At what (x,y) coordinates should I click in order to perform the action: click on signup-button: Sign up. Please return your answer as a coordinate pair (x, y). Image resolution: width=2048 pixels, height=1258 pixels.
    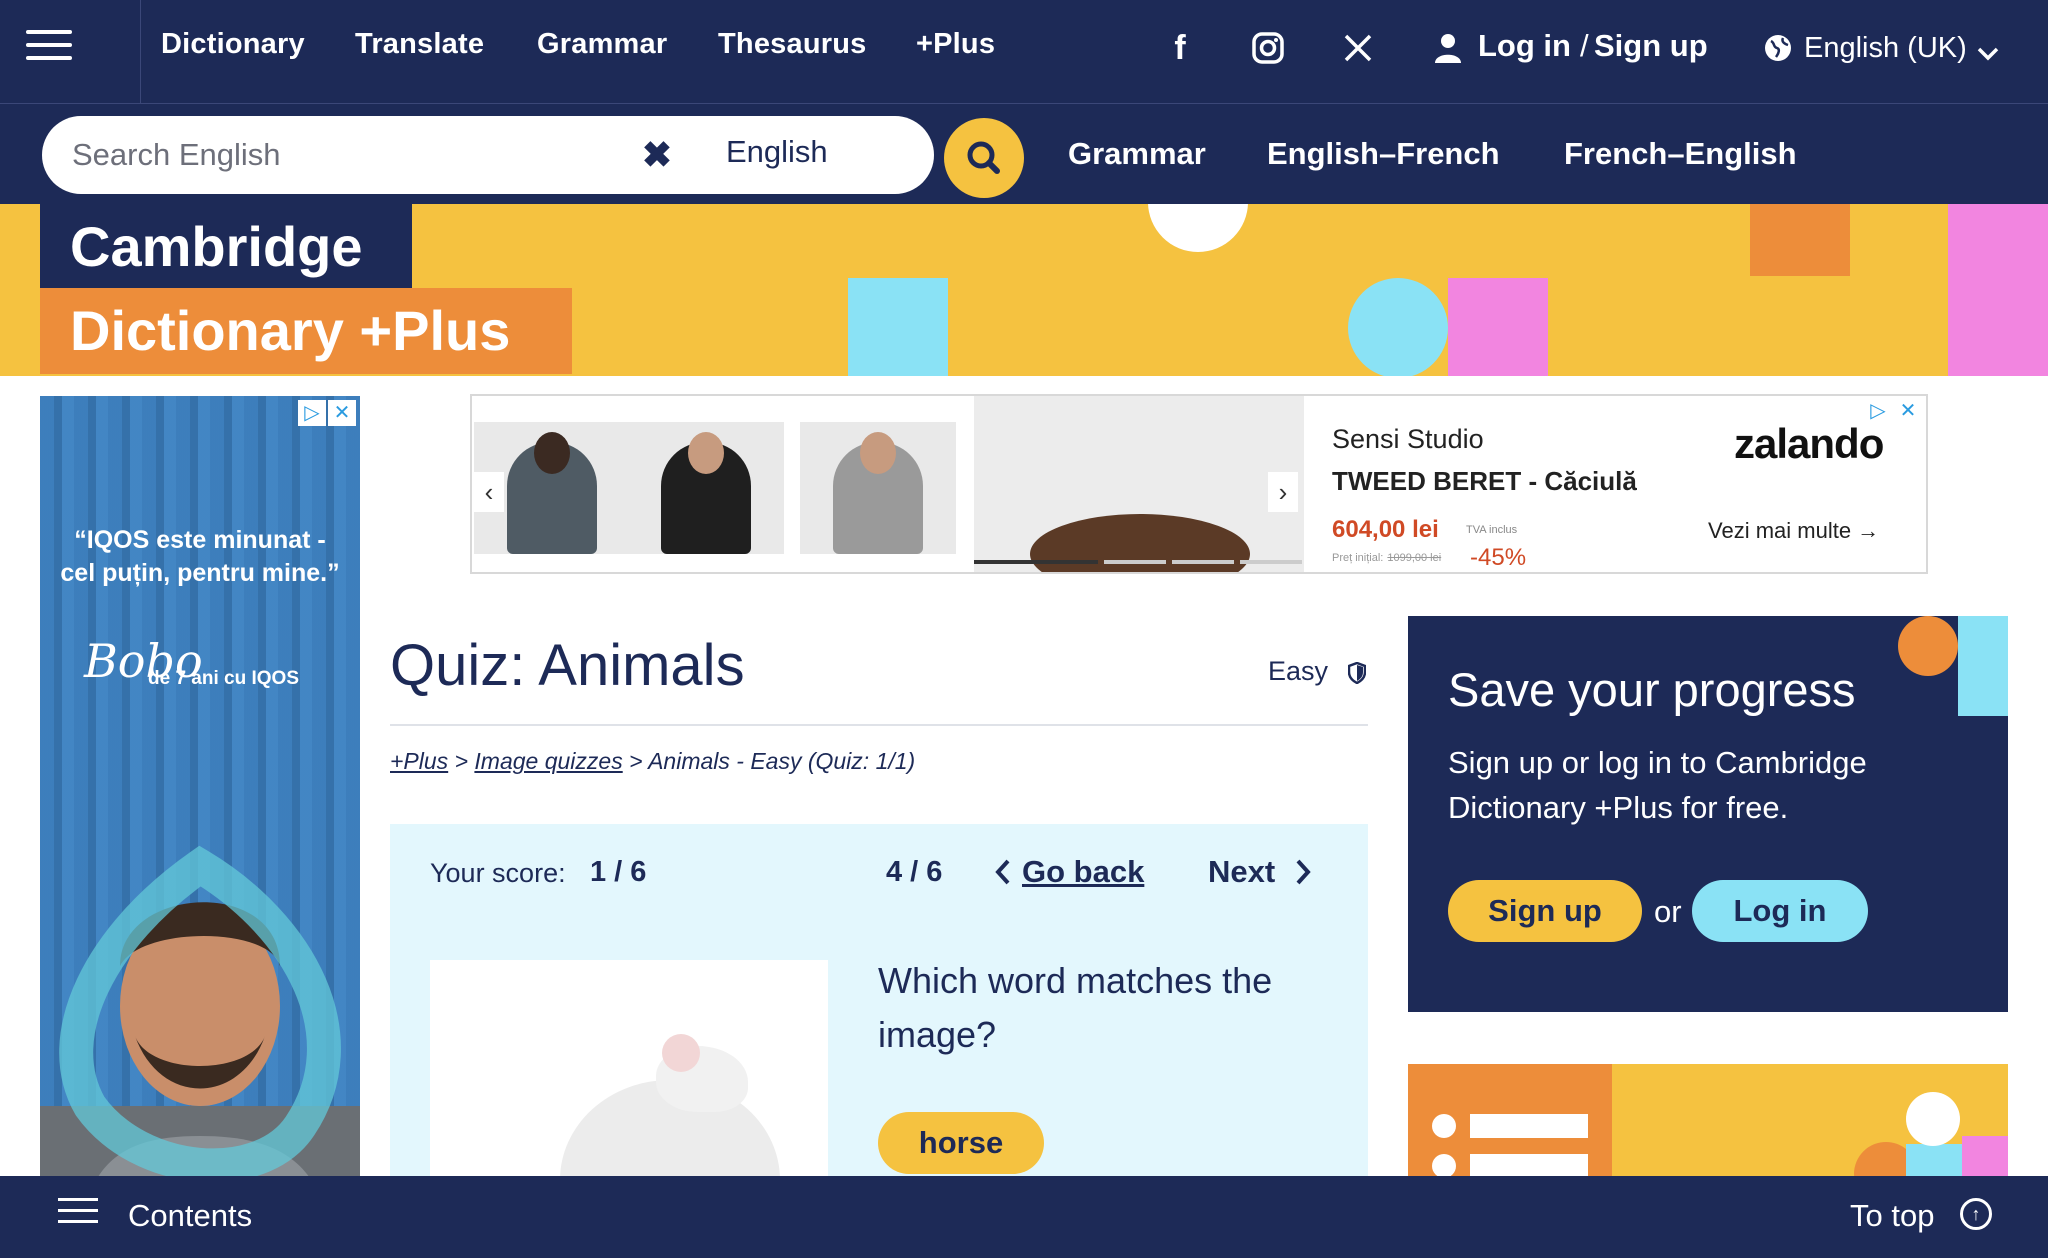
    Looking at the image, I should click on (1545, 911).